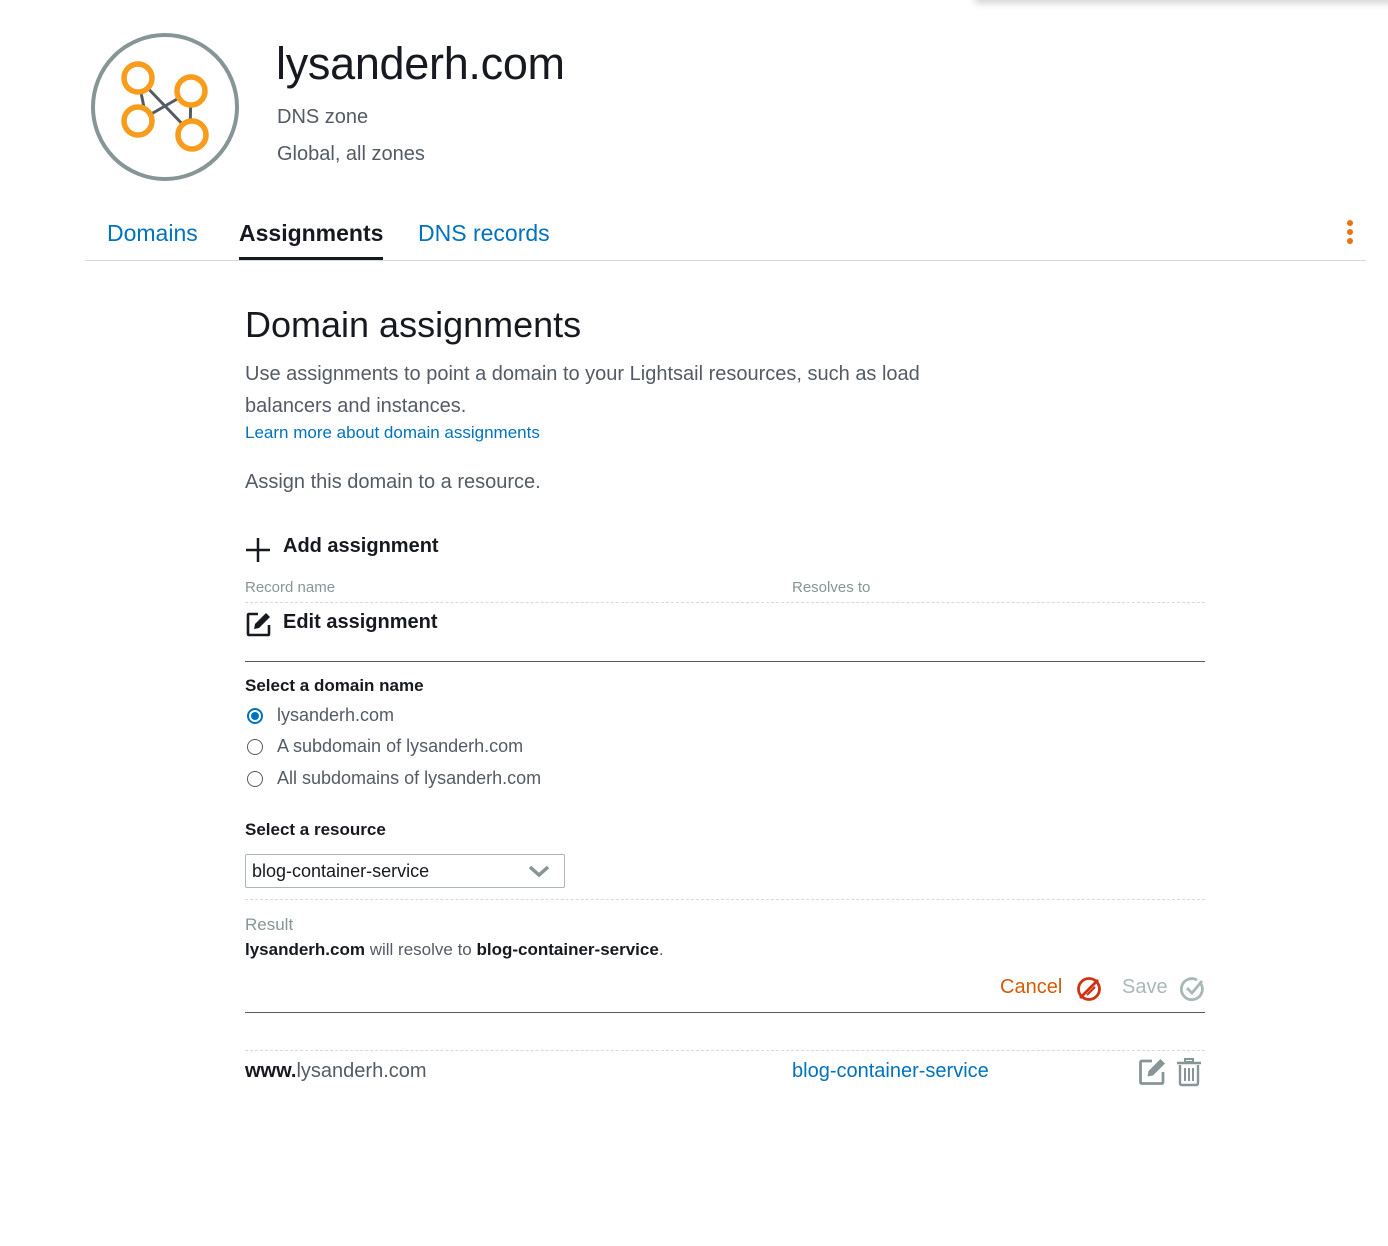 The height and width of the screenshot is (1246, 1388). I want to click on learn-more-link: Learn more about domain assignments, so click(392, 433).